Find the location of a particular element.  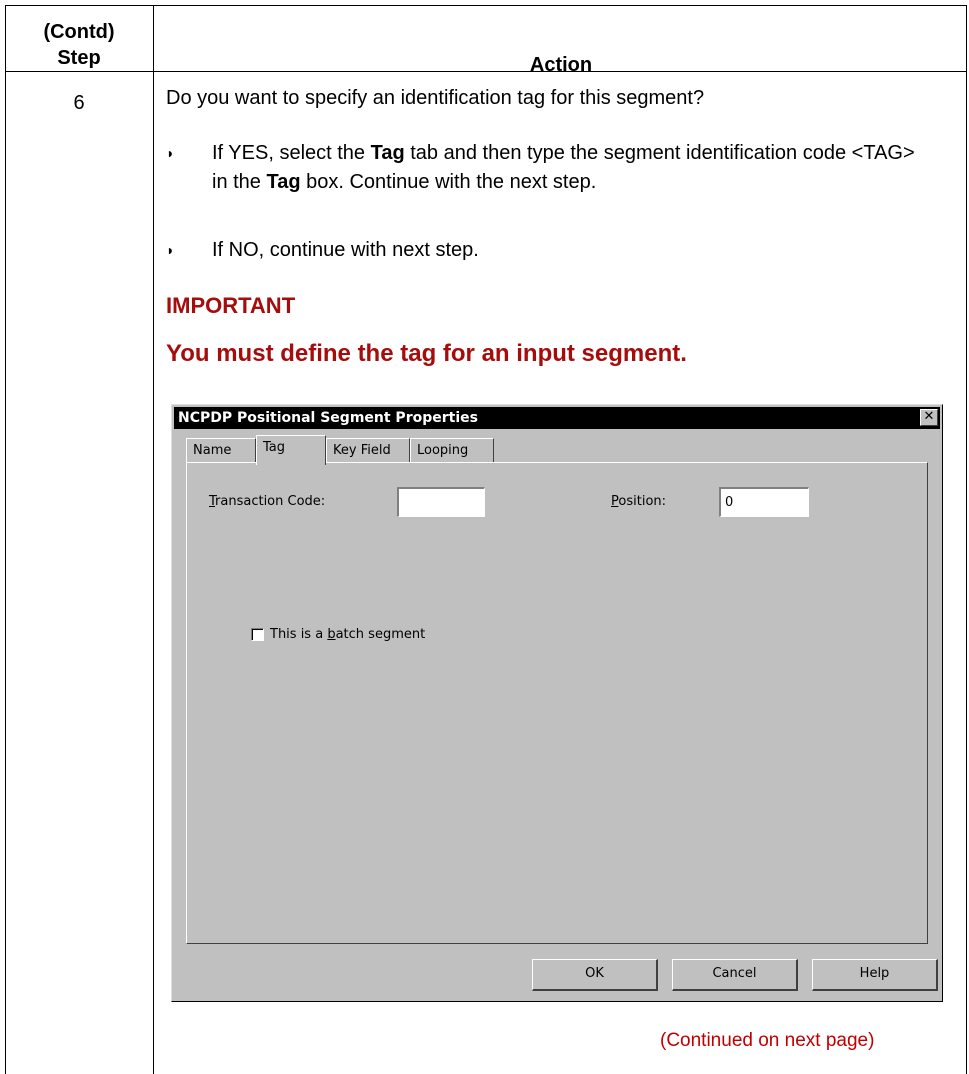

header-step-label: Step is located at coordinates (79, 58).